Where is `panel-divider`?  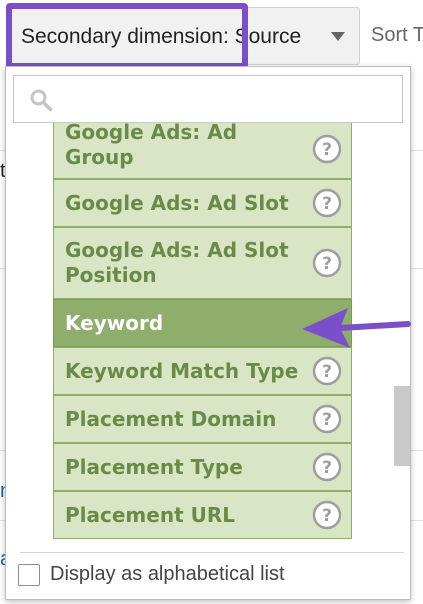
panel-divider is located at coordinates (212, 552).